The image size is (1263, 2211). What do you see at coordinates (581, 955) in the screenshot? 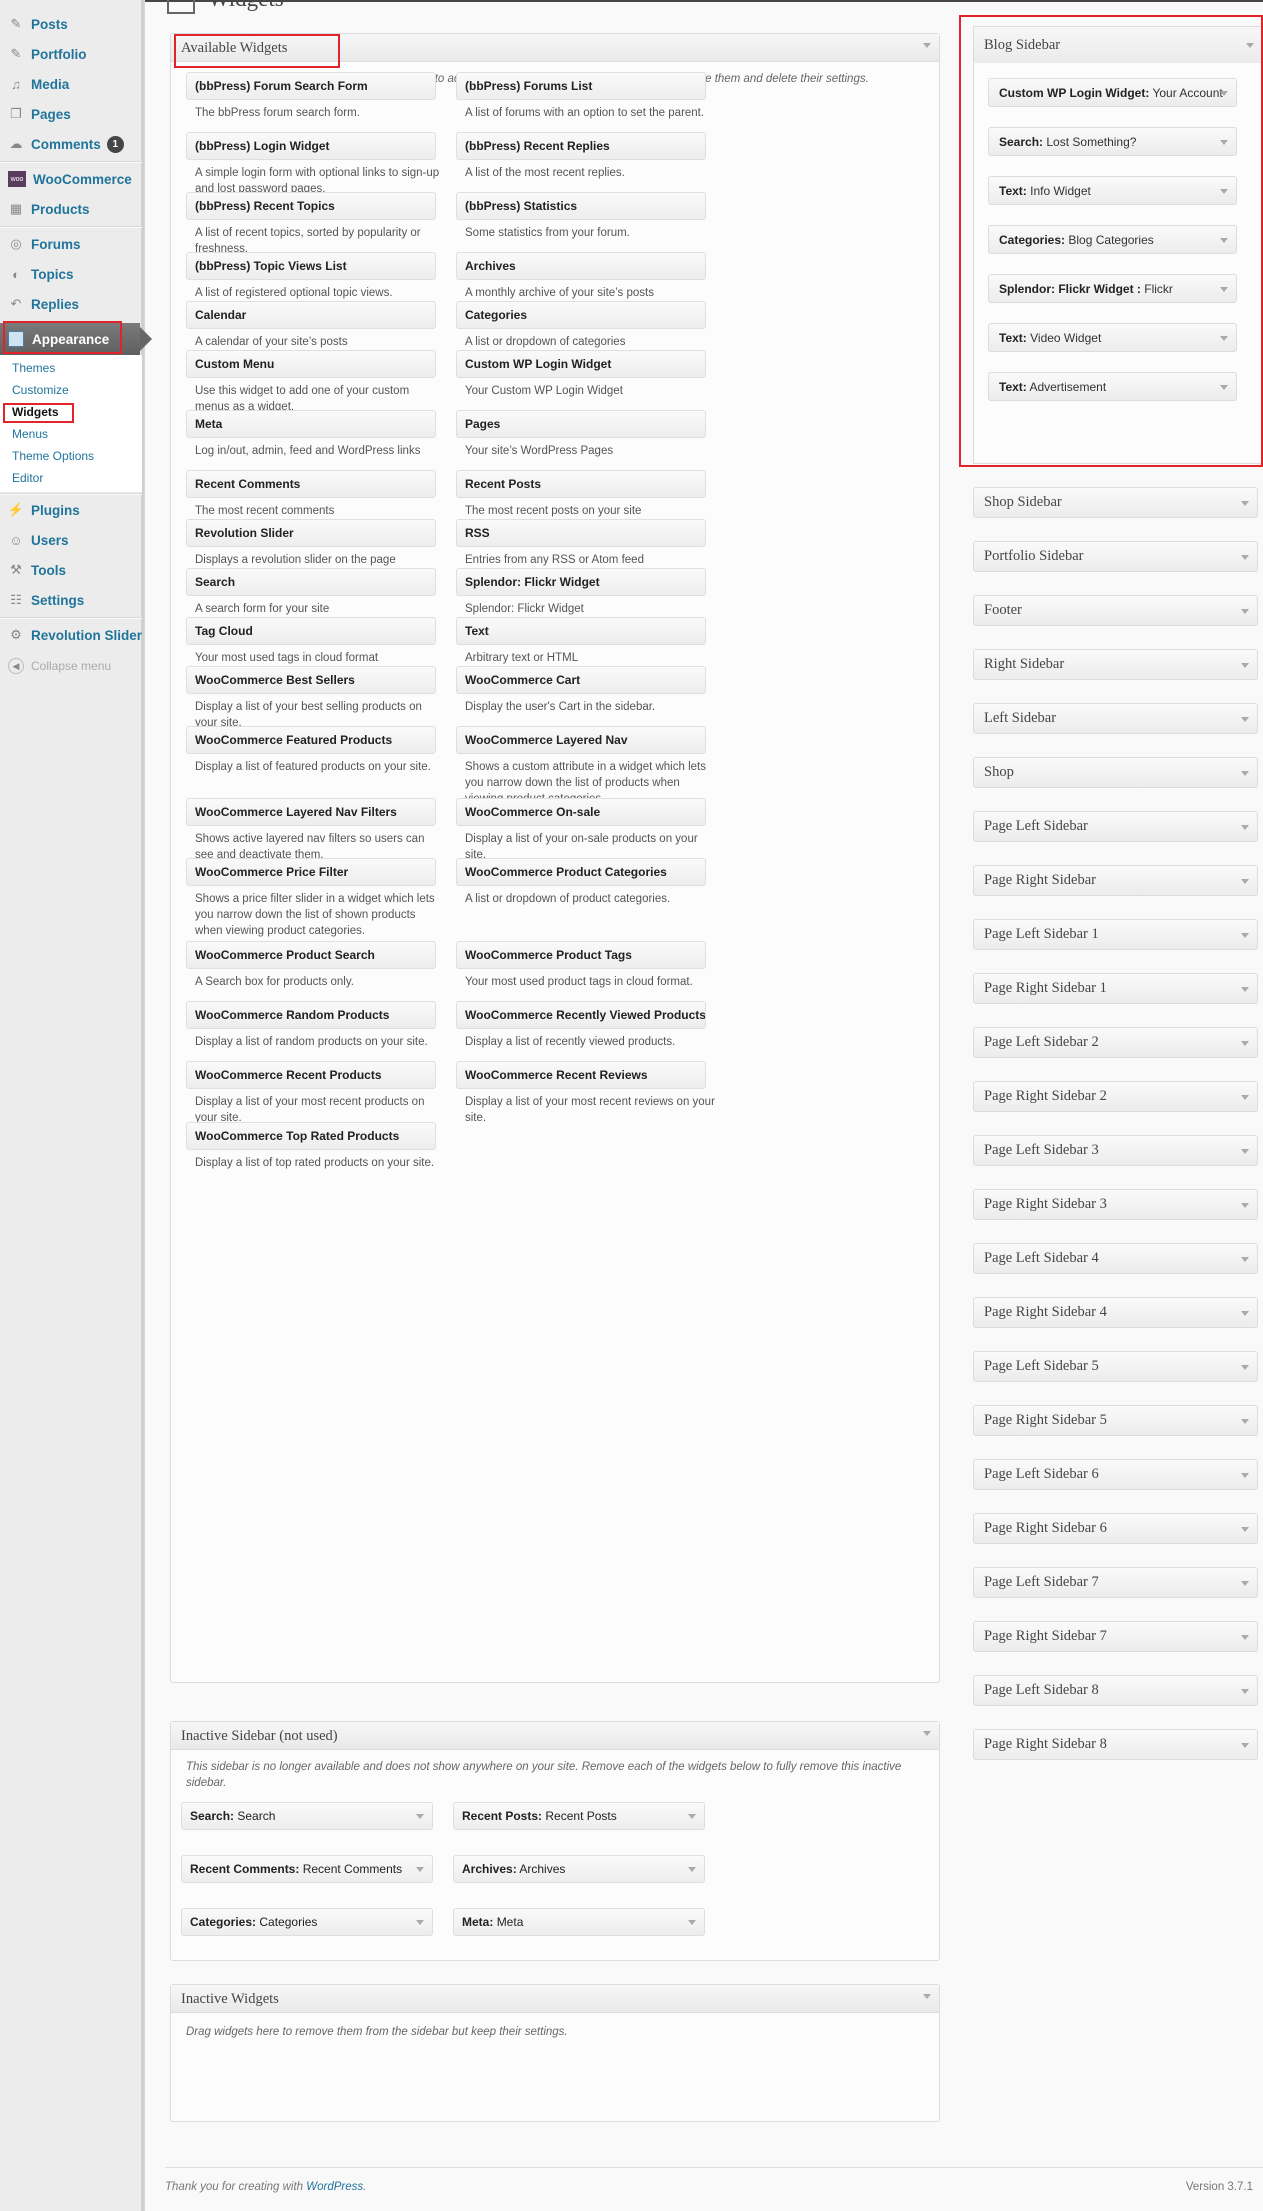
I see `widget-title: WooCommerce Product Tags` at bounding box center [581, 955].